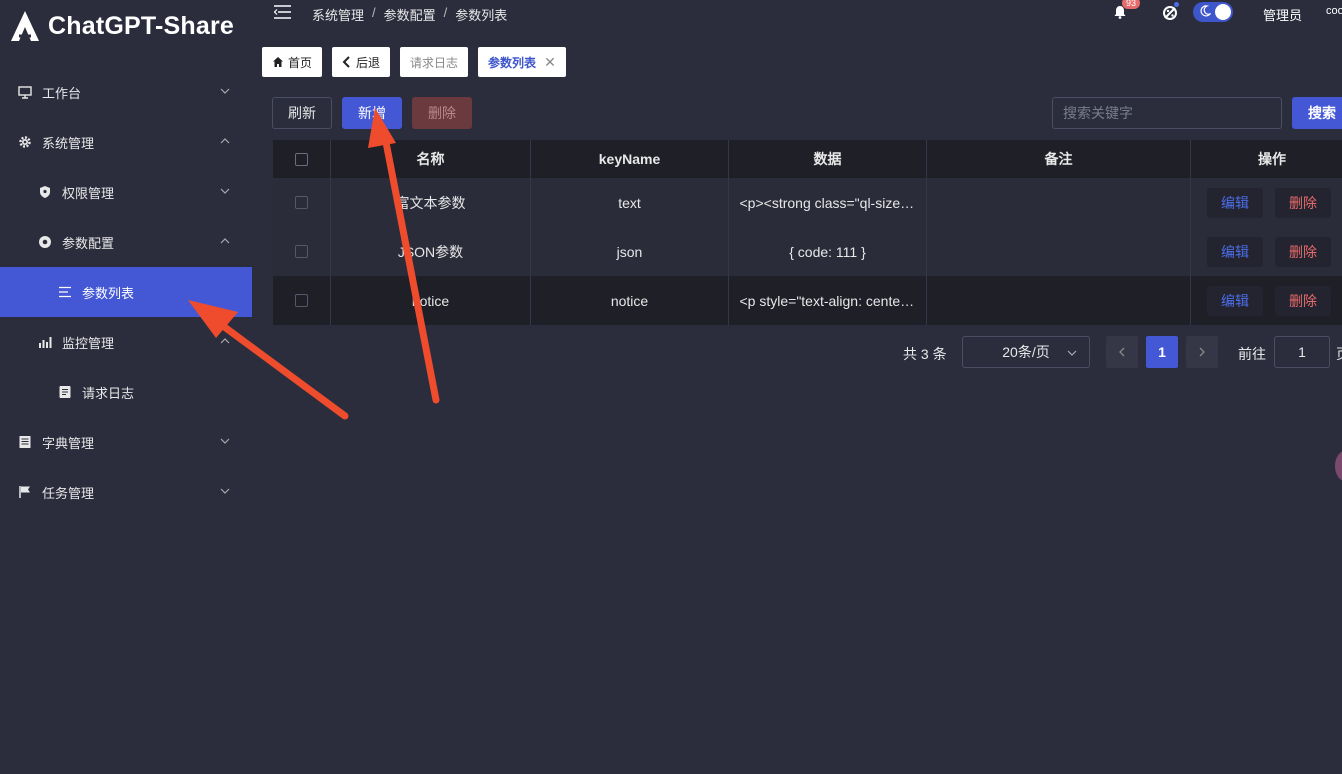  What do you see at coordinates (45, 242) in the screenshot?
I see `circle-icon` at bounding box center [45, 242].